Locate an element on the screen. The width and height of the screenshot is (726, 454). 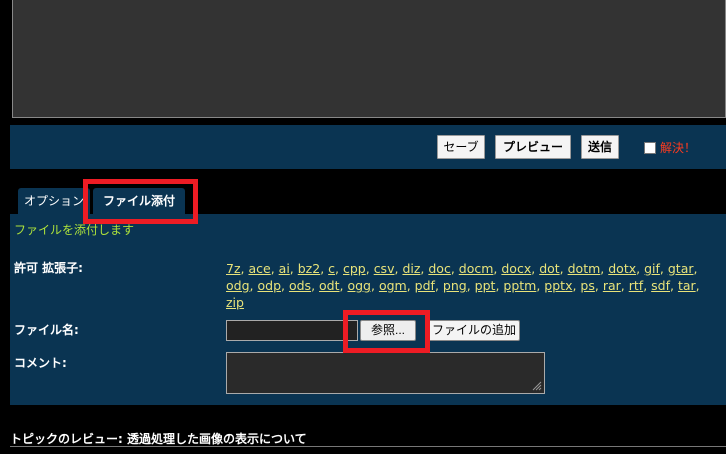
extension-line: zip is located at coordinates (476, 302).